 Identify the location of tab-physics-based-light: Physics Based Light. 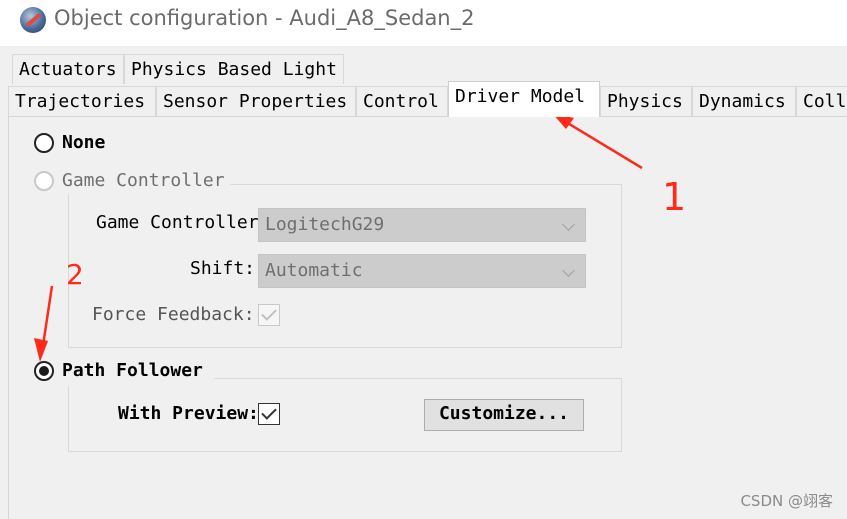
(234, 69).